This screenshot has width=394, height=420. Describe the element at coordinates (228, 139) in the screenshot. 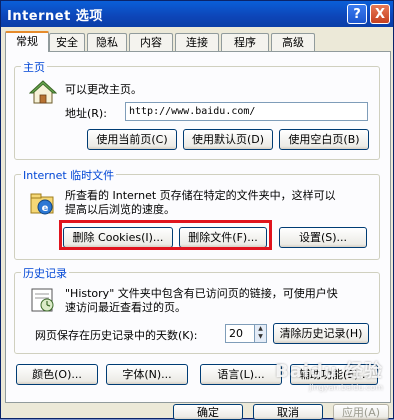

I see `use-default-page-button: 使用默认页(D)` at that location.